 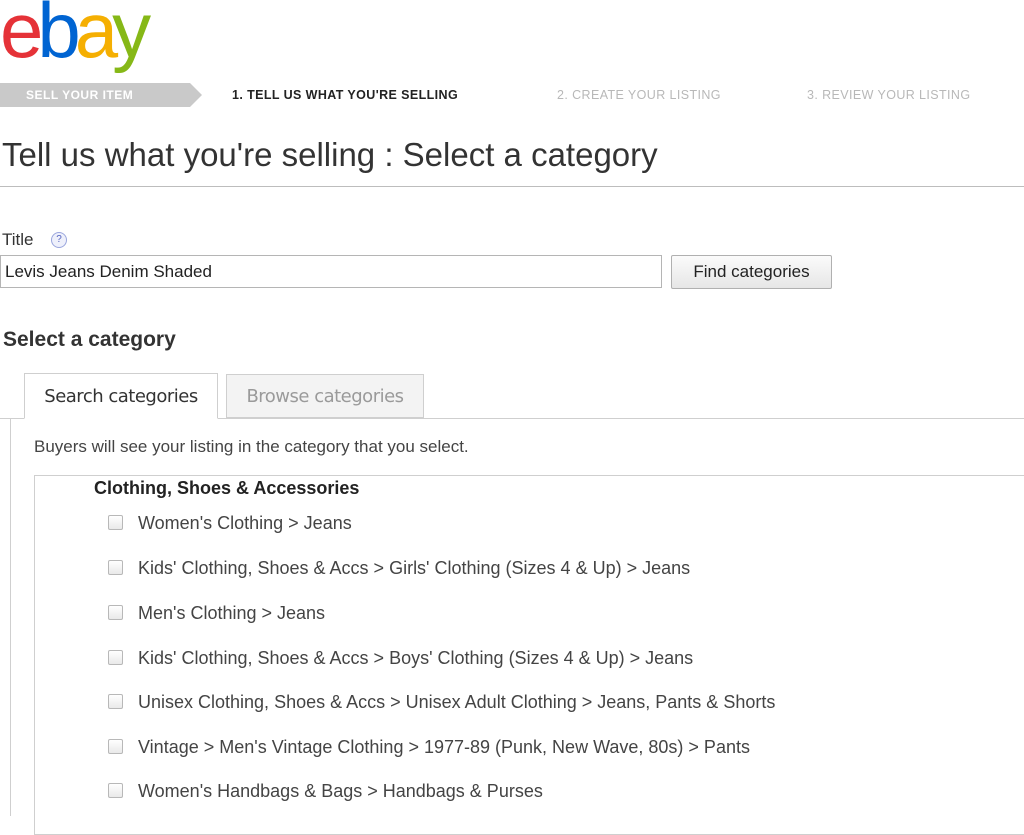 What do you see at coordinates (121, 396) in the screenshot?
I see `tab-search-categories: Search categories` at bounding box center [121, 396].